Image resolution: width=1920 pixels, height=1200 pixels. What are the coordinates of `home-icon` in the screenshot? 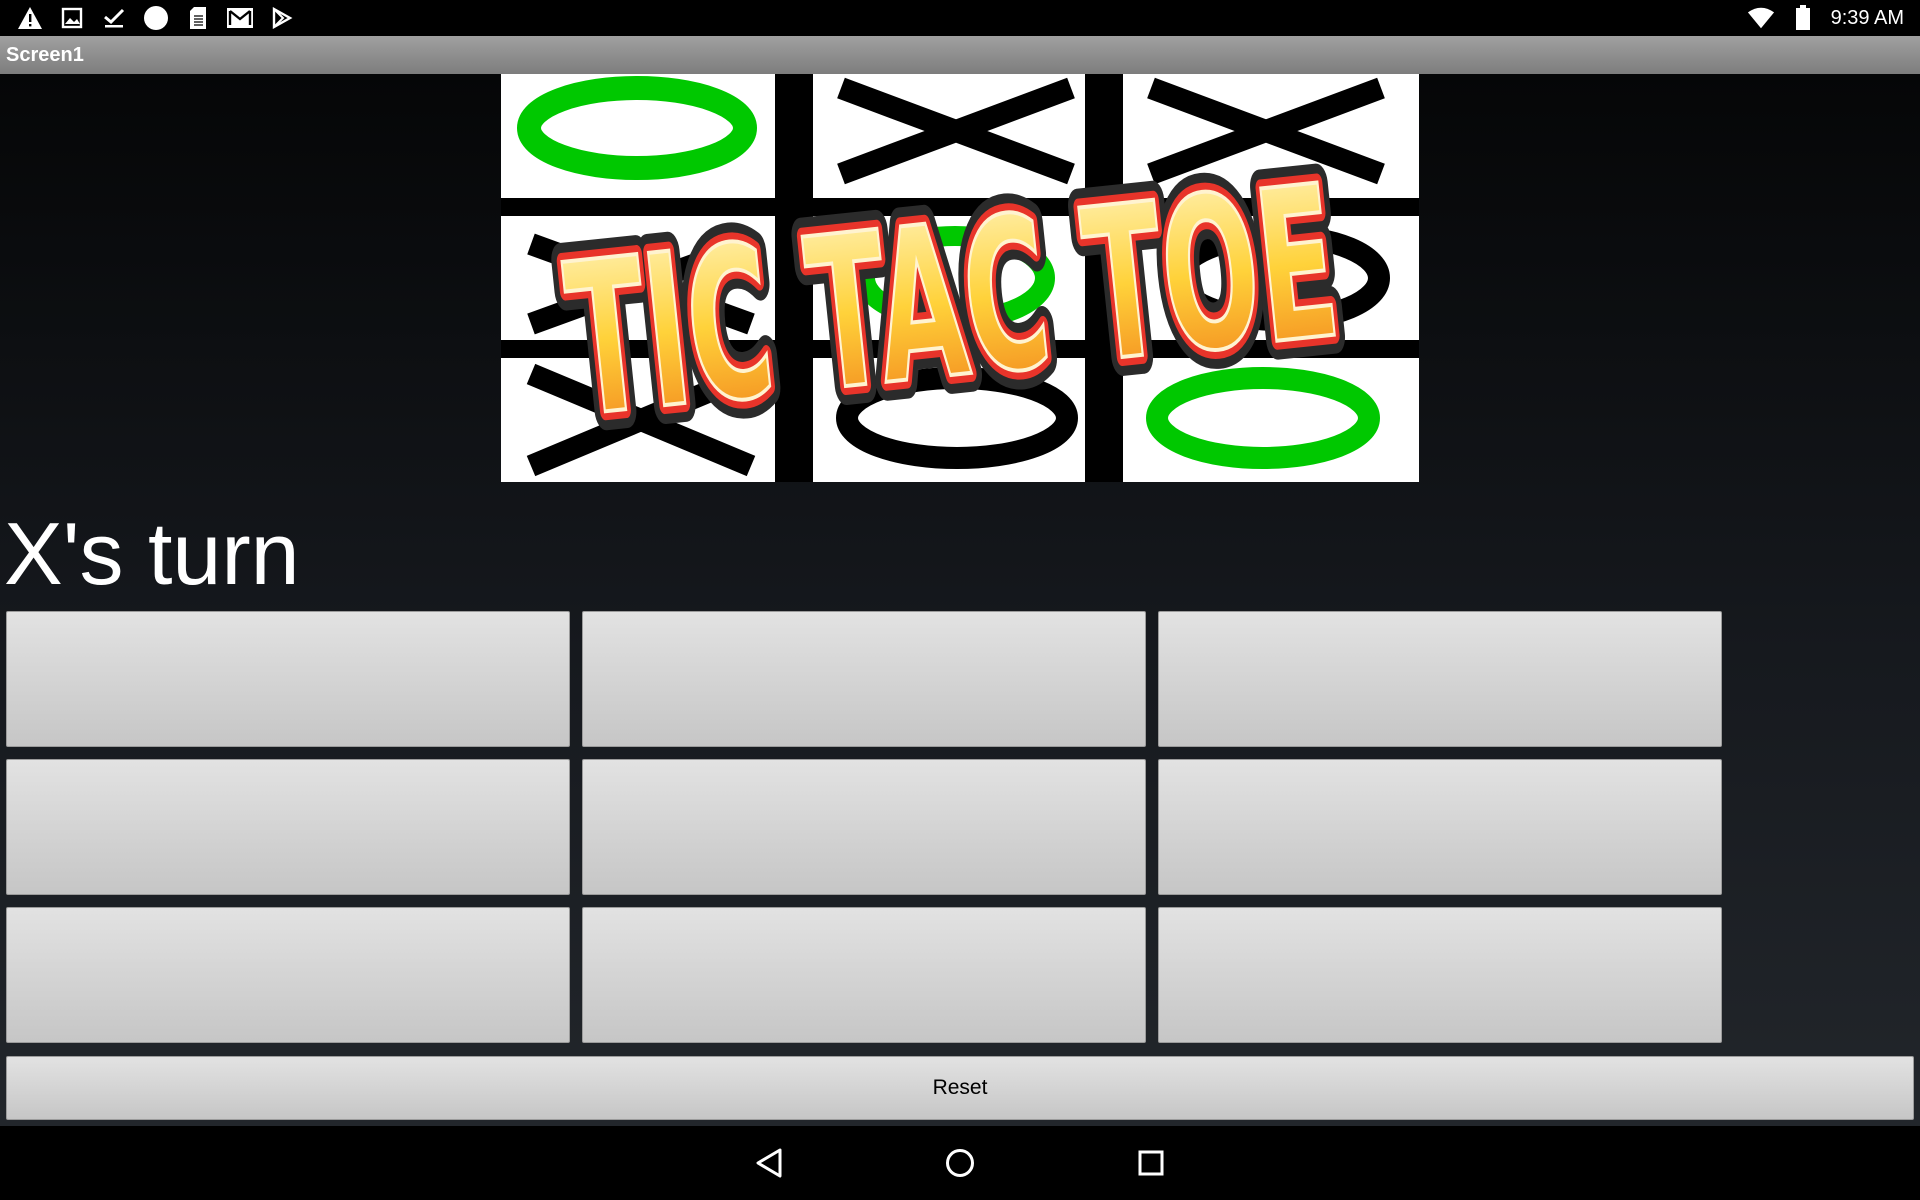 It's located at (960, 1163).